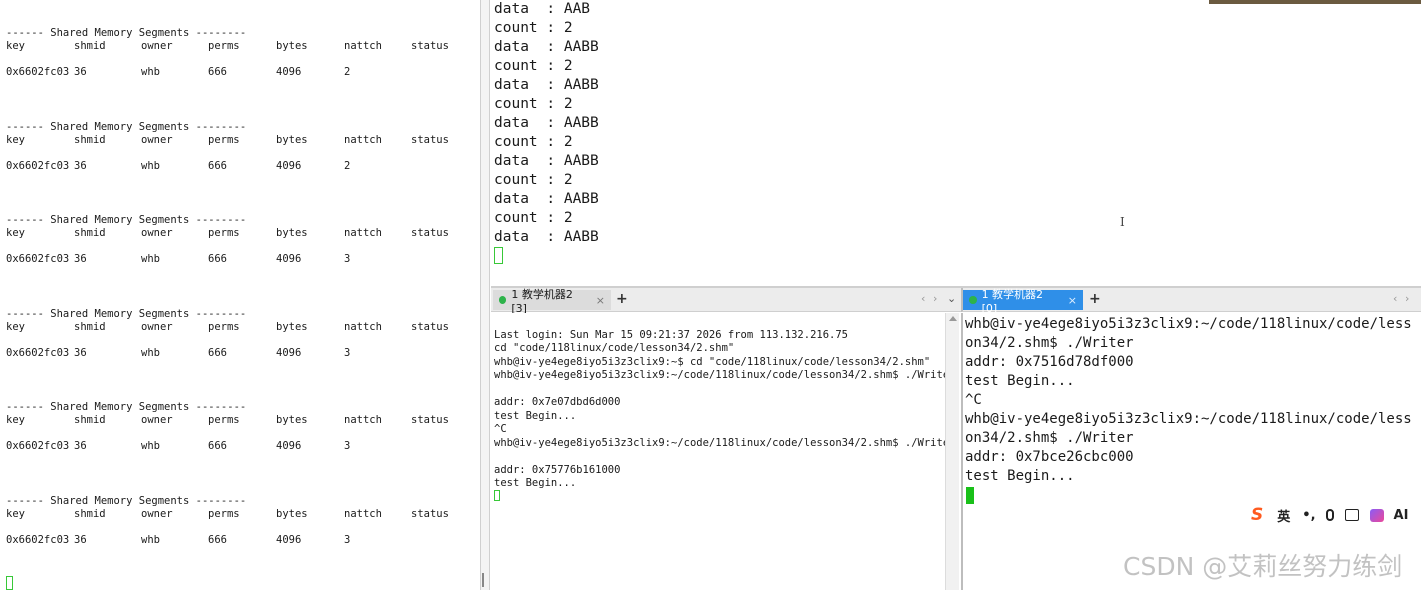 The height and width of the screenshot is (590, 1421). What do you see at coordinates (952, 451) in the screenshot?
I see `scrollbar` at bounding box center [952, 451].